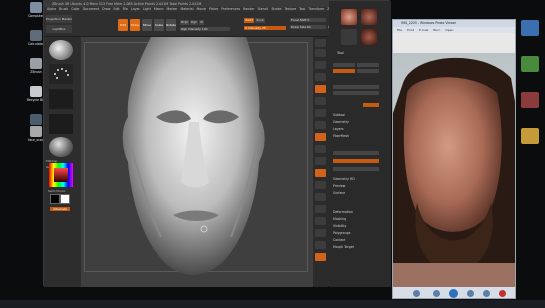  What do you see at coordinates (194, 22) in the screenshot?
I see `rgb-button: Rgb` at bounding box center [194, 22].